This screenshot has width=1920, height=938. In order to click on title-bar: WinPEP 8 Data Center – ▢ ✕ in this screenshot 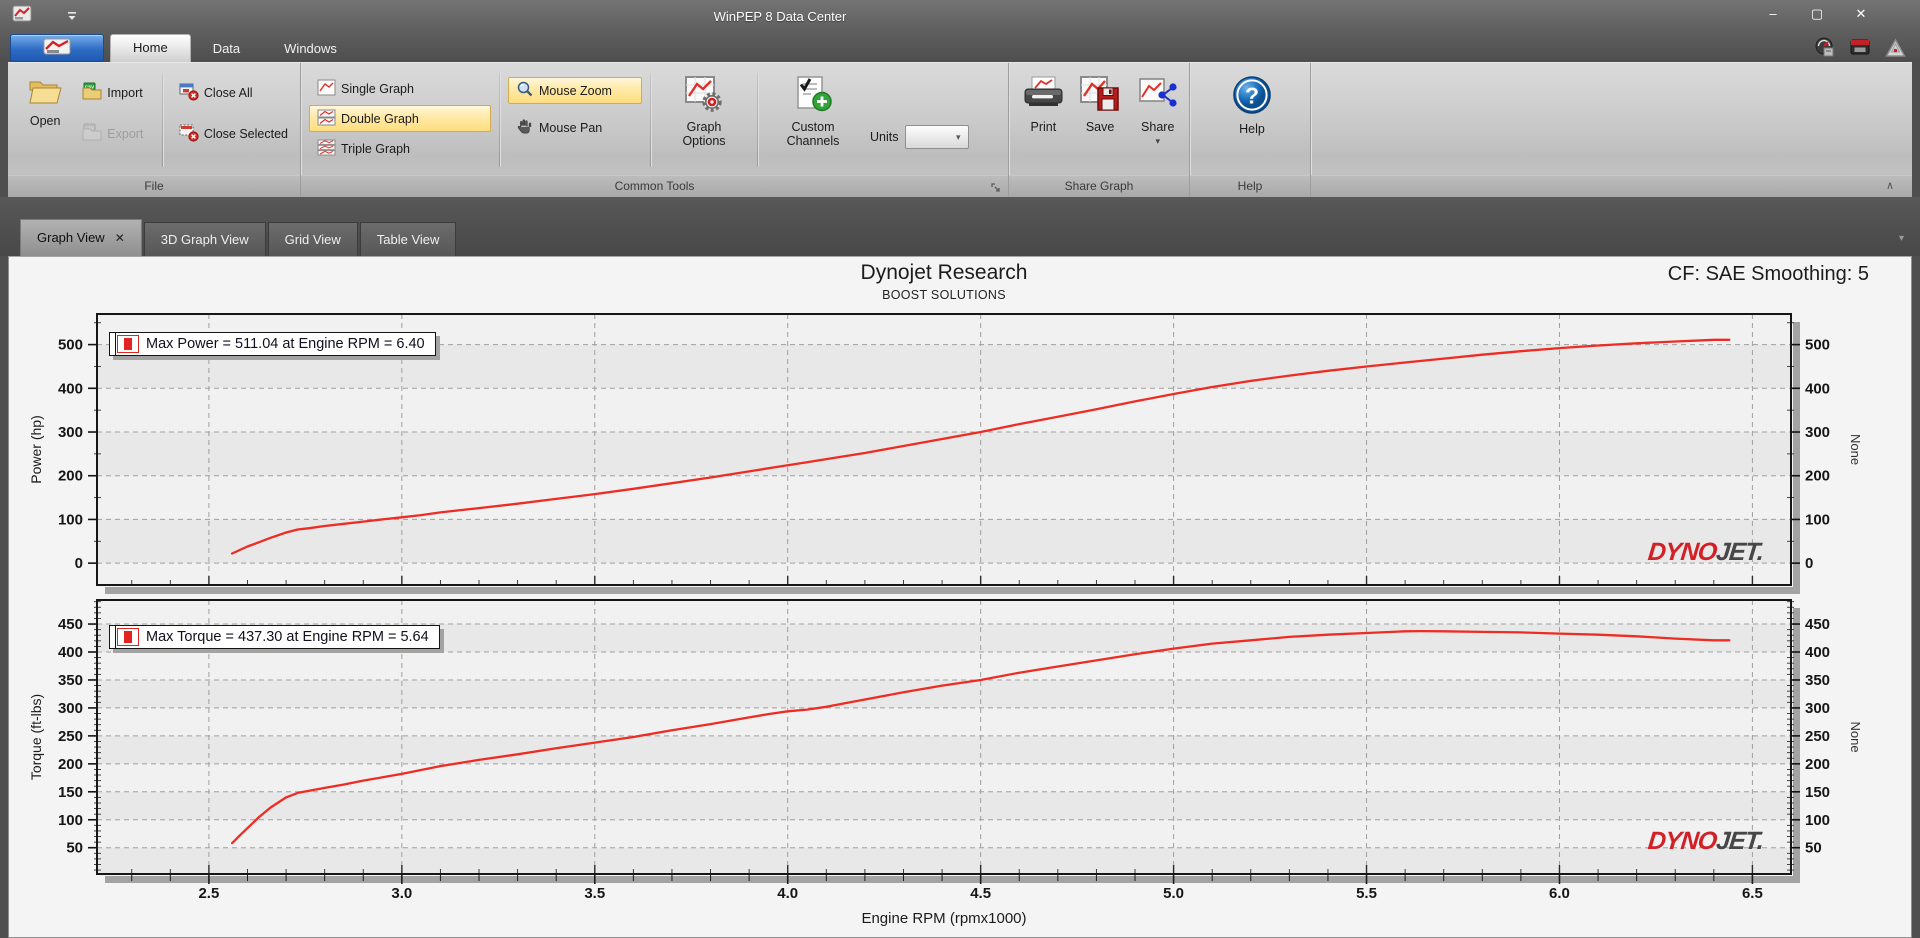, I will do `click(960, 16)`.